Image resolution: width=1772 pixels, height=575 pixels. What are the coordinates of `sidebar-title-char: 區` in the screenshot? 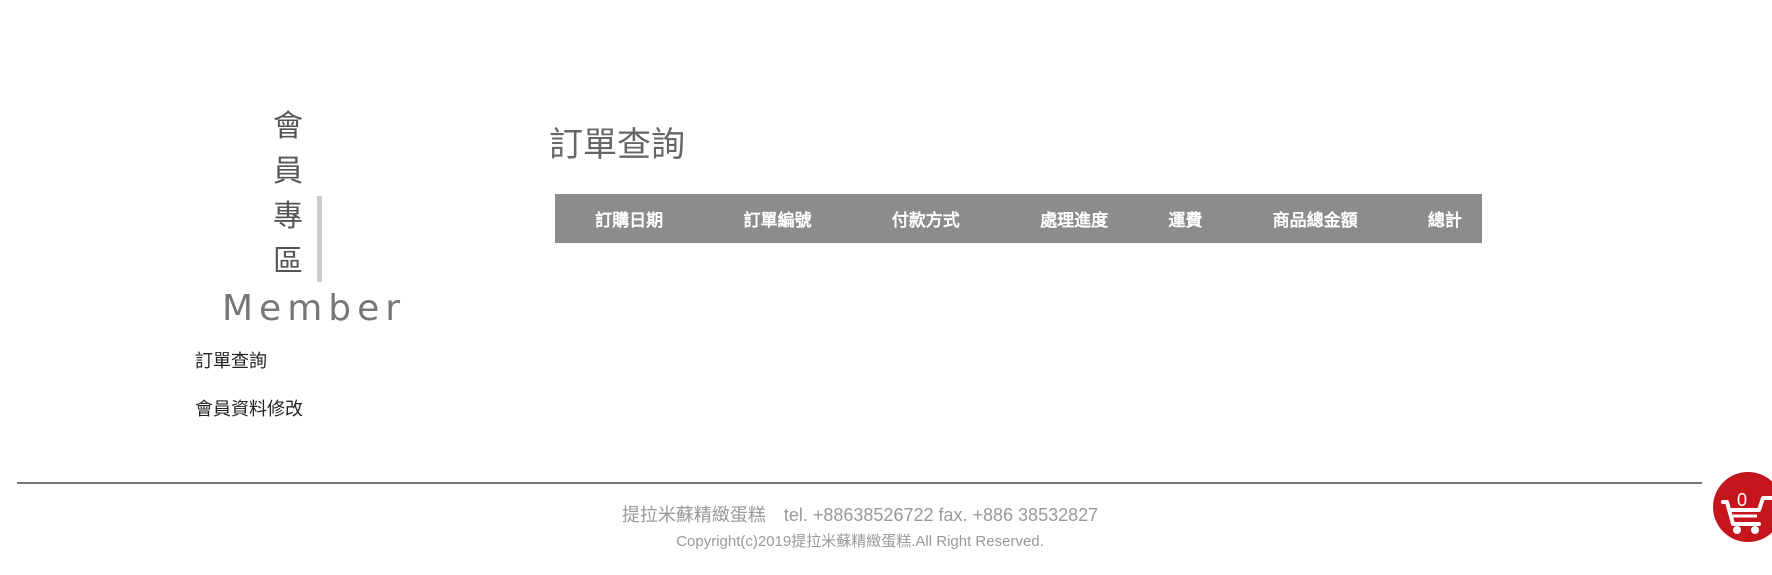 It's located at (288, 261).